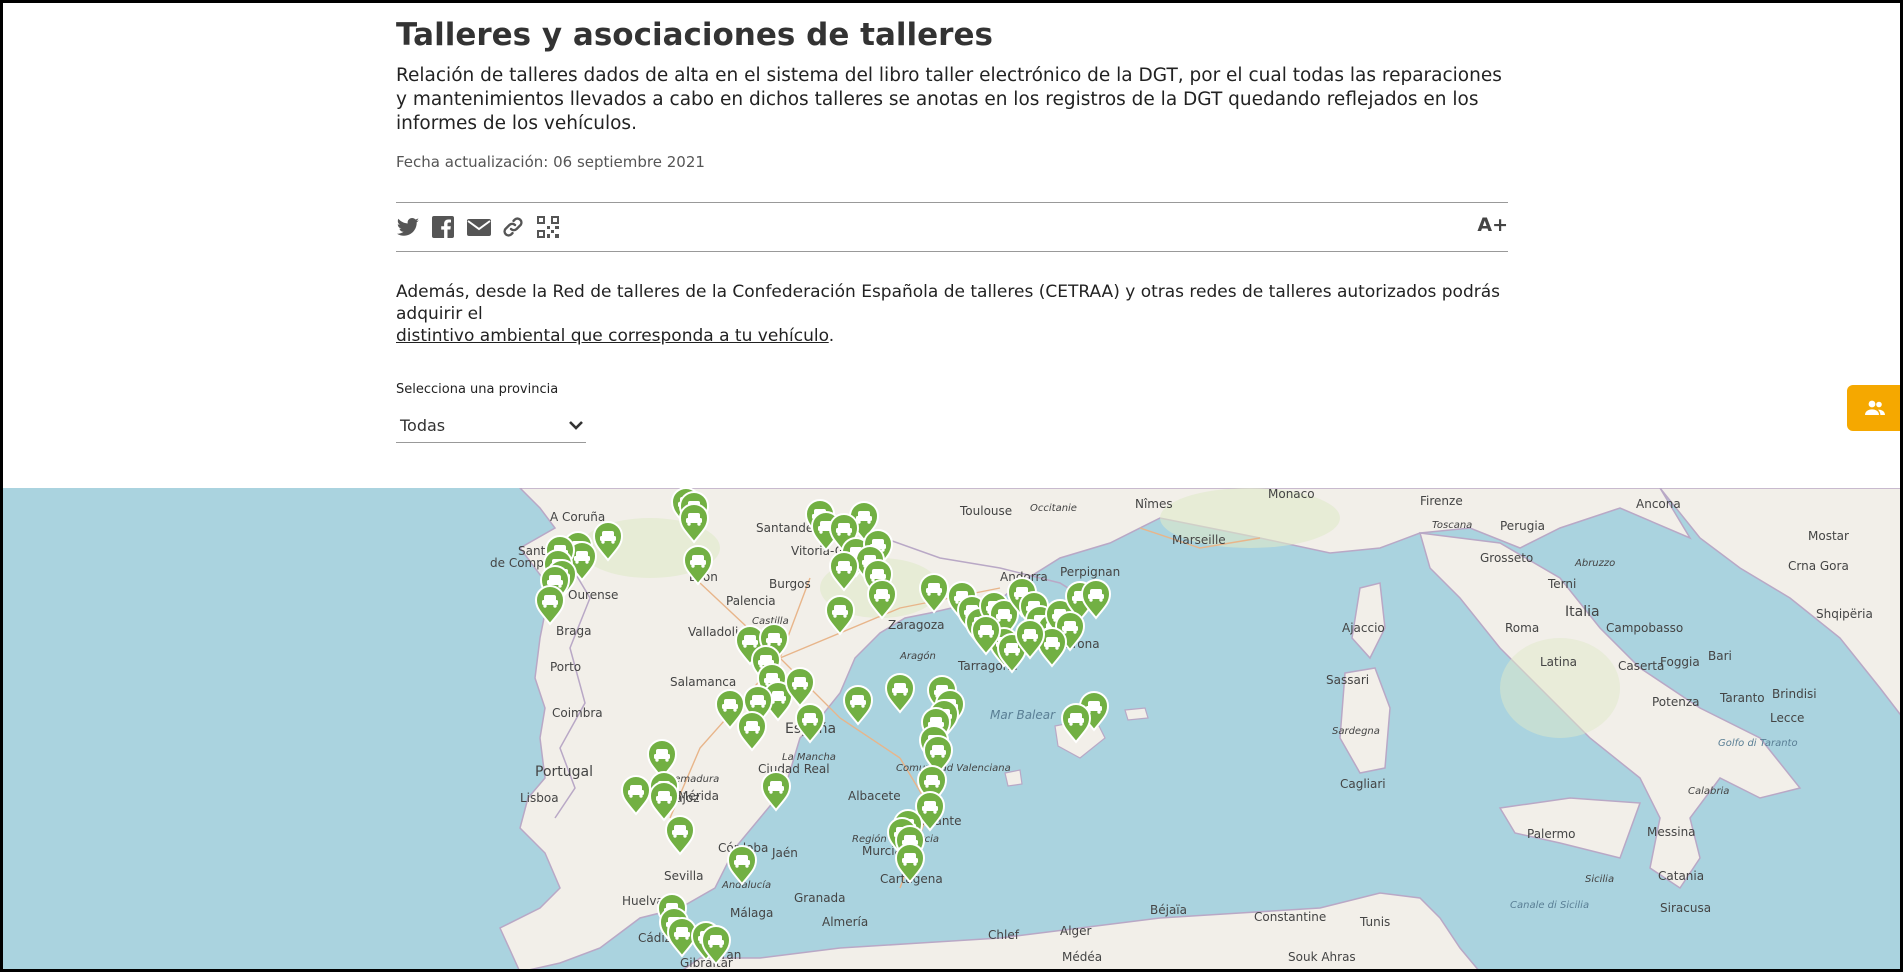 The height and width of the screenshot is (972, 1903). I want to click on svg-text: Souk Ahras, so click(1322, 957).